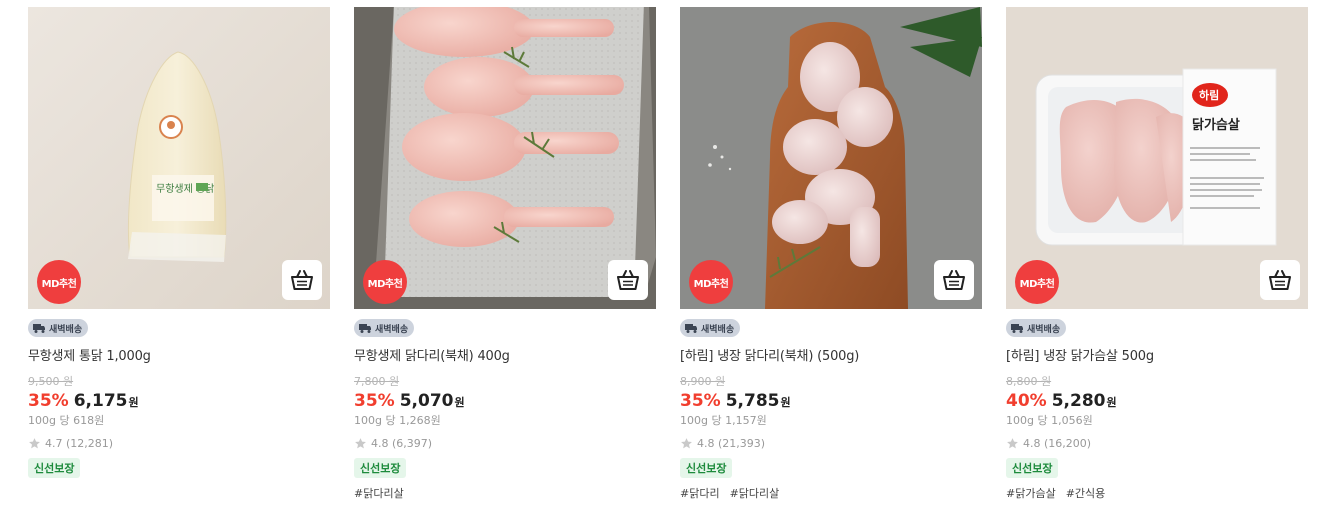 The height and width of the screenshot is (525, 1319). What do you see at coordinates (505, 401) in the screenshot?
I see `price-line: 35% 5,070 원` at bounding box center [505, 401].